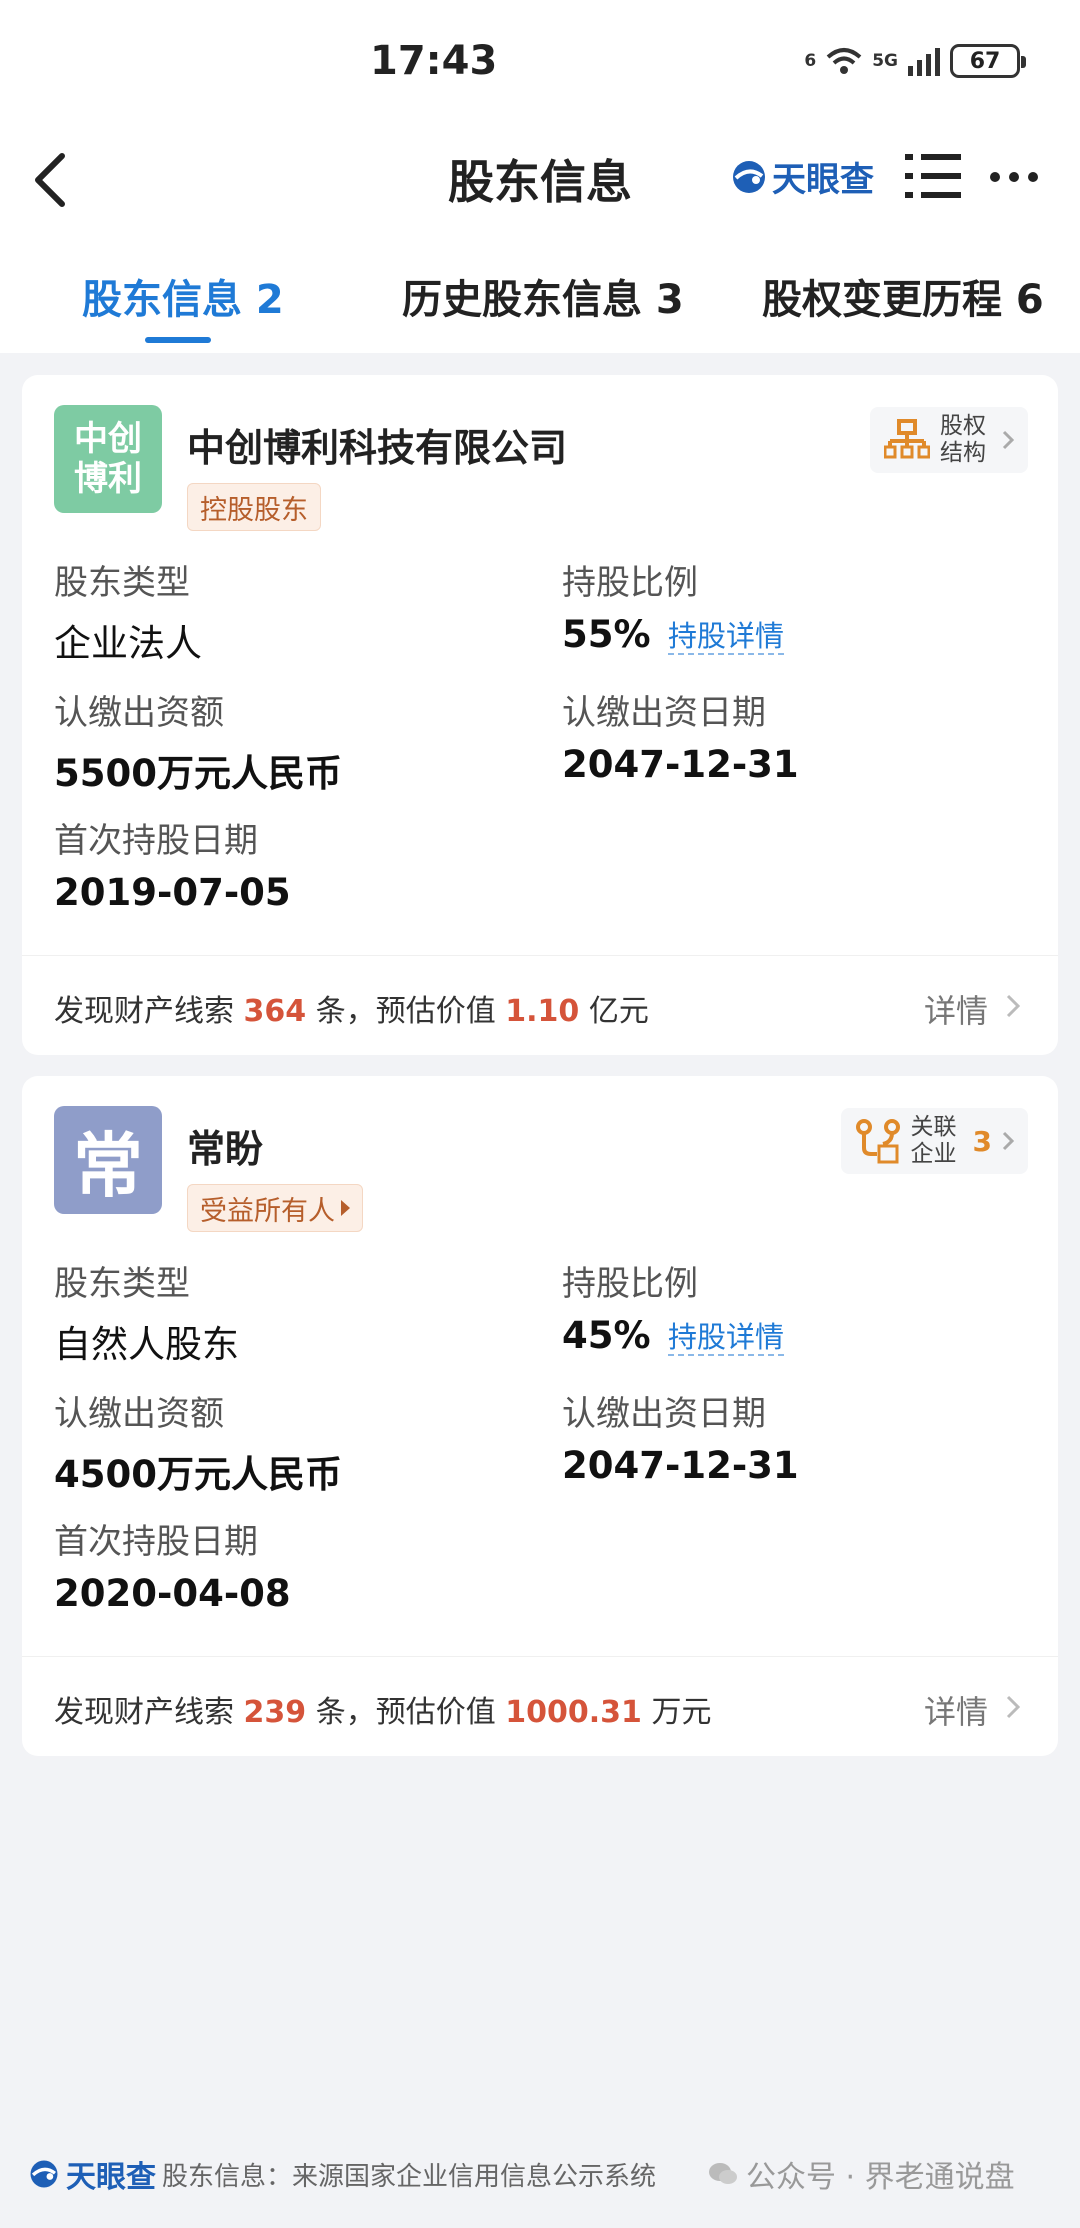  What do you see at coordinates (810, 61) in the screenshot?
I see `network-label: 6` at bounding box center [810, 61].